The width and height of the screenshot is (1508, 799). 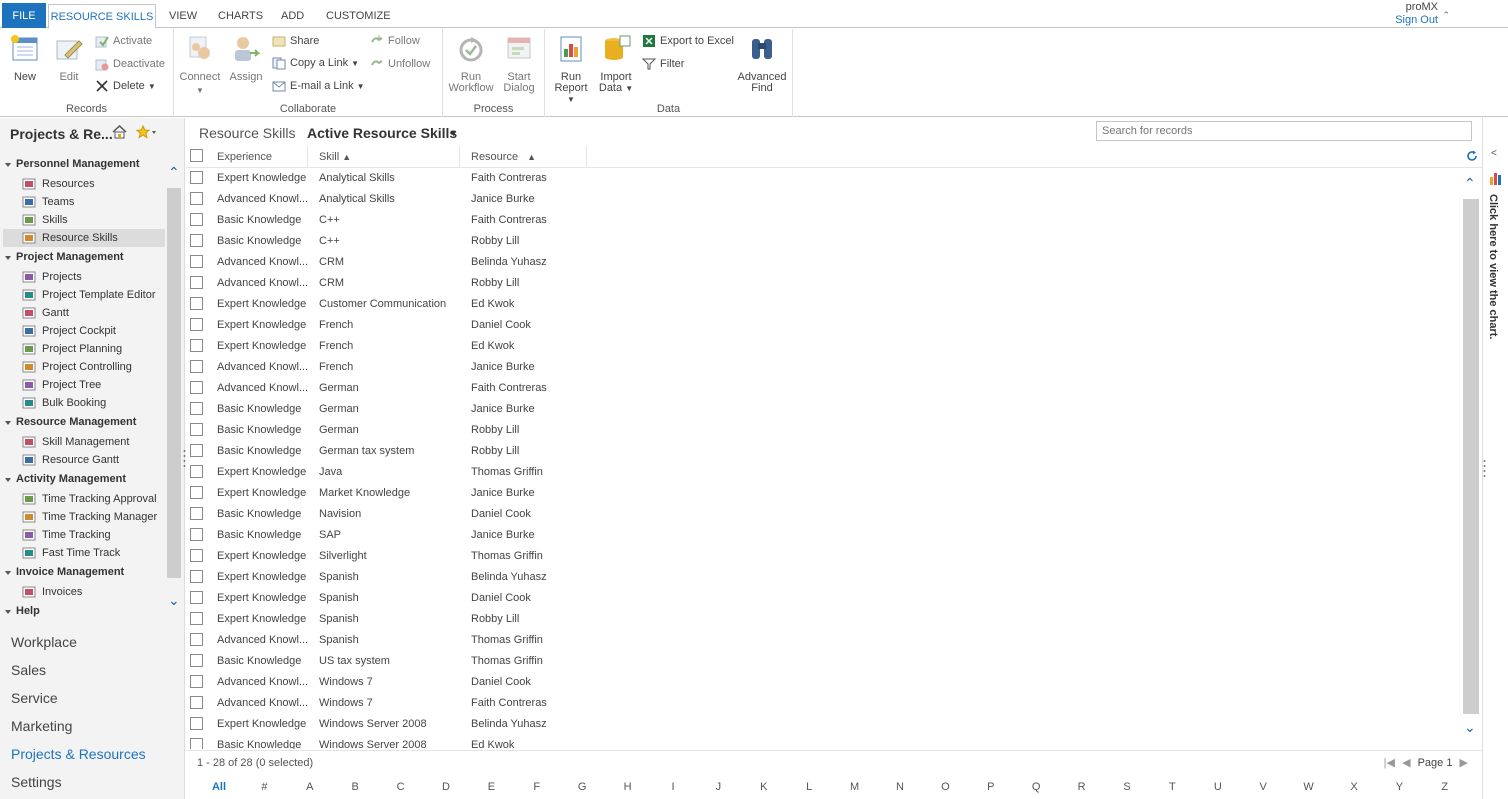 What do you see at coordinates (1082, 787) in the screenshot?
I see `alphabet-filter-r: R` at bounding box center [1082, 787].